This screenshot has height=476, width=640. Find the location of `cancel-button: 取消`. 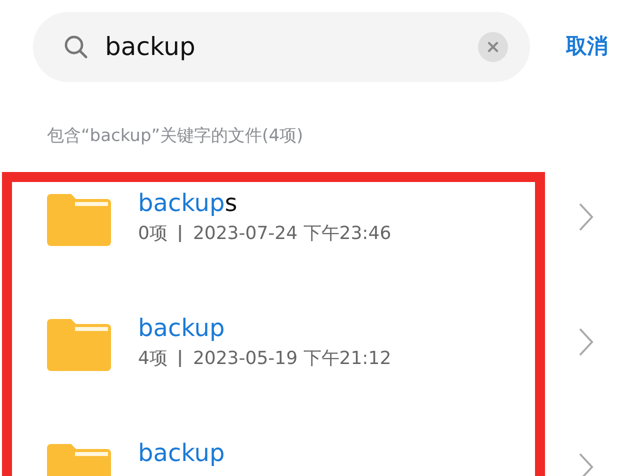

cancel-button: 取消 is located at coordinates (587, 47).